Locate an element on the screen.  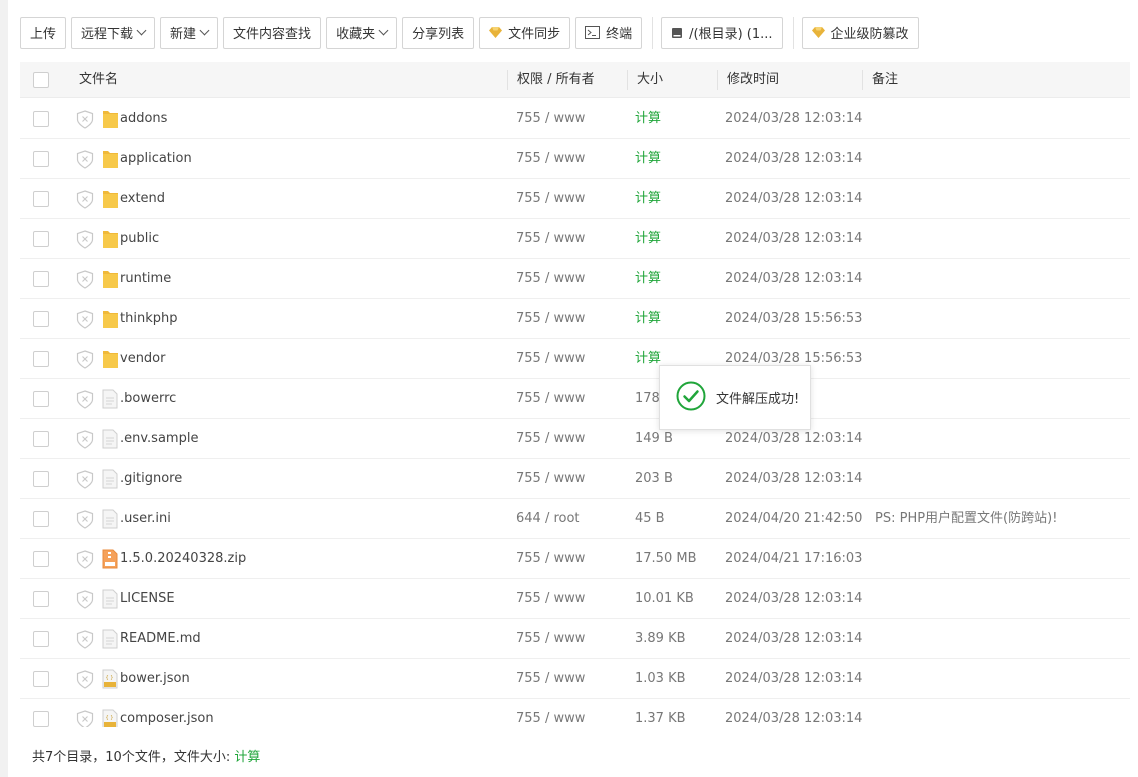
file-name: .bowerrc is located at coordinates (148, 399).